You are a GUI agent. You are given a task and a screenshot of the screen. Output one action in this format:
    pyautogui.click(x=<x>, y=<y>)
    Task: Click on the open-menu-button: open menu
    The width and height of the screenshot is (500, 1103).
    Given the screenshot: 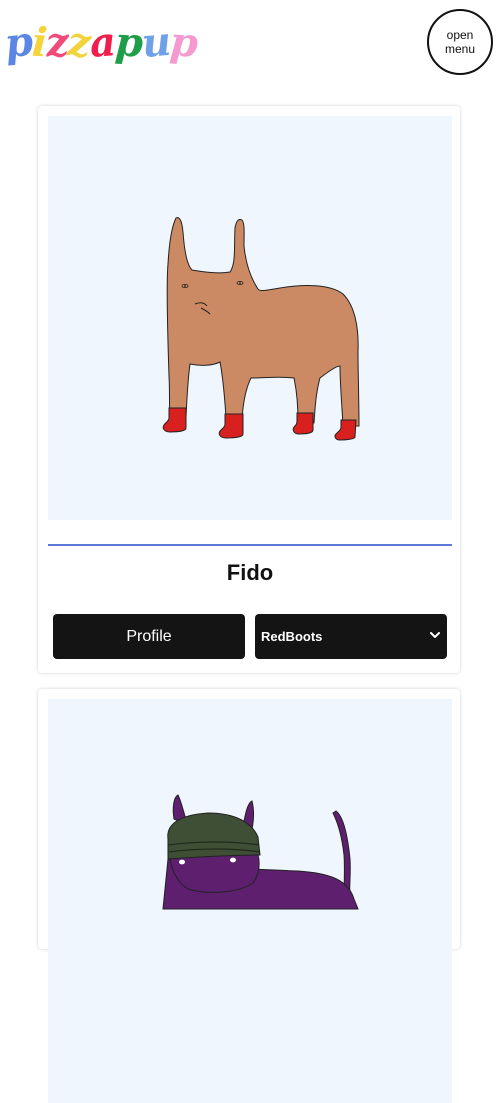 What is the action you would take?
    pyautogui.click(x=460, y=42)
    